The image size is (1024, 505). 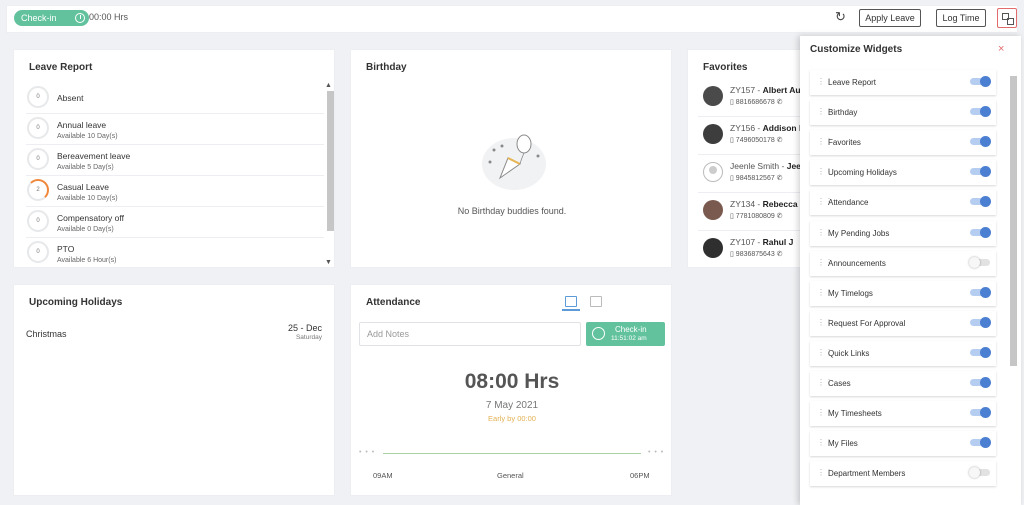 What do you see at coordinates (512, 405) in the screenshot?
I see `attendance-date: 7 May 2021` at bounding box center [512, 405].